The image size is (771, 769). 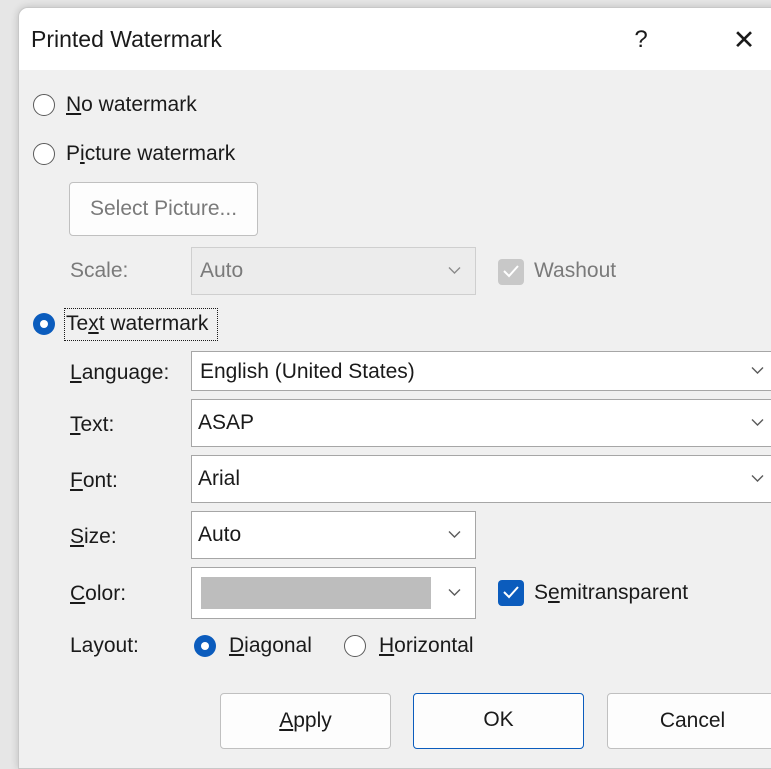 I want to click on scale-select: Auto, so click(x=333, y=271).